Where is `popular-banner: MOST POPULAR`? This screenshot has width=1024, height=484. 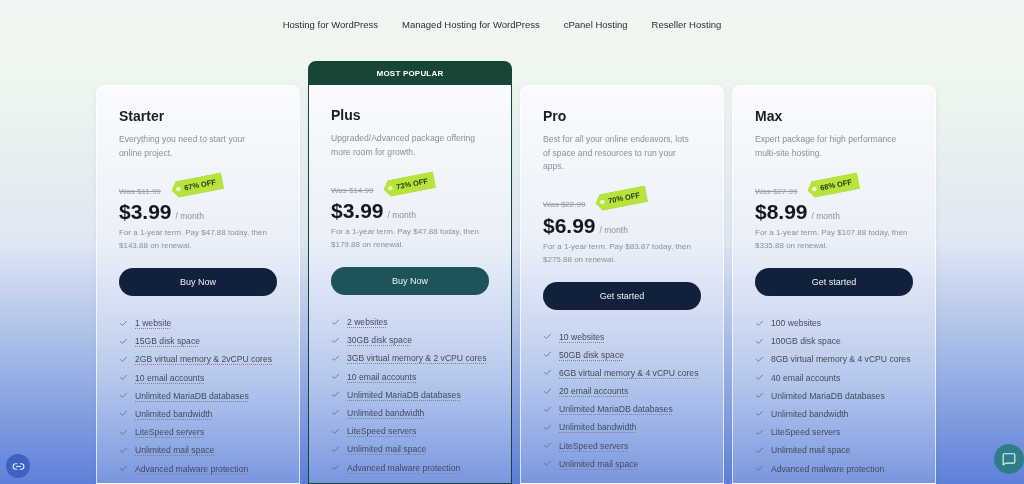 popular-banner: MOST POPULAR is located at coordinates (410, 73).